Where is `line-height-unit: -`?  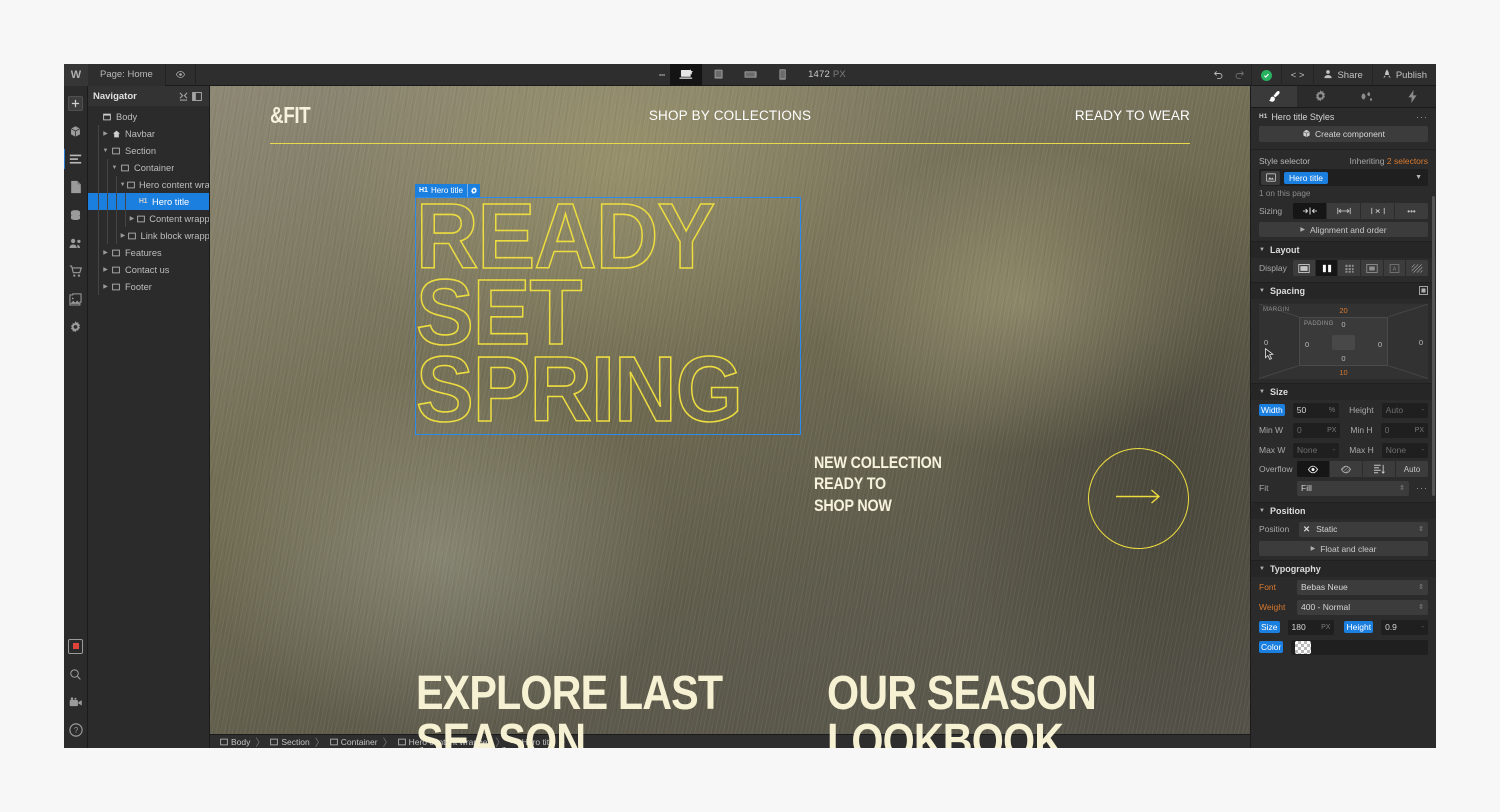
line-height-unit: - is located at coordinates (1423, 627).